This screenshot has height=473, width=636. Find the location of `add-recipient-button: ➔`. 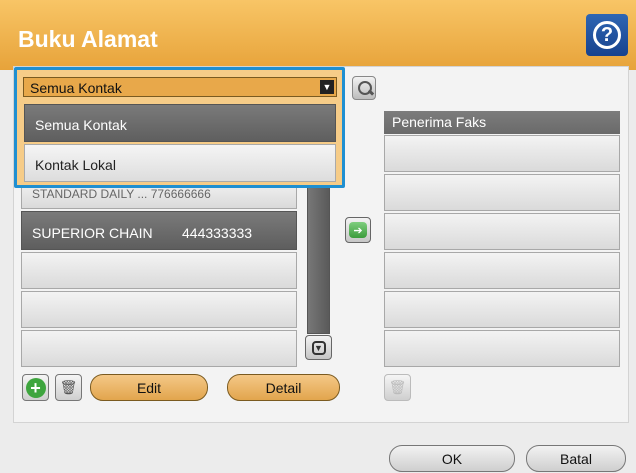

add-recipient-button: ➔ is located at coordinates (358, 230).